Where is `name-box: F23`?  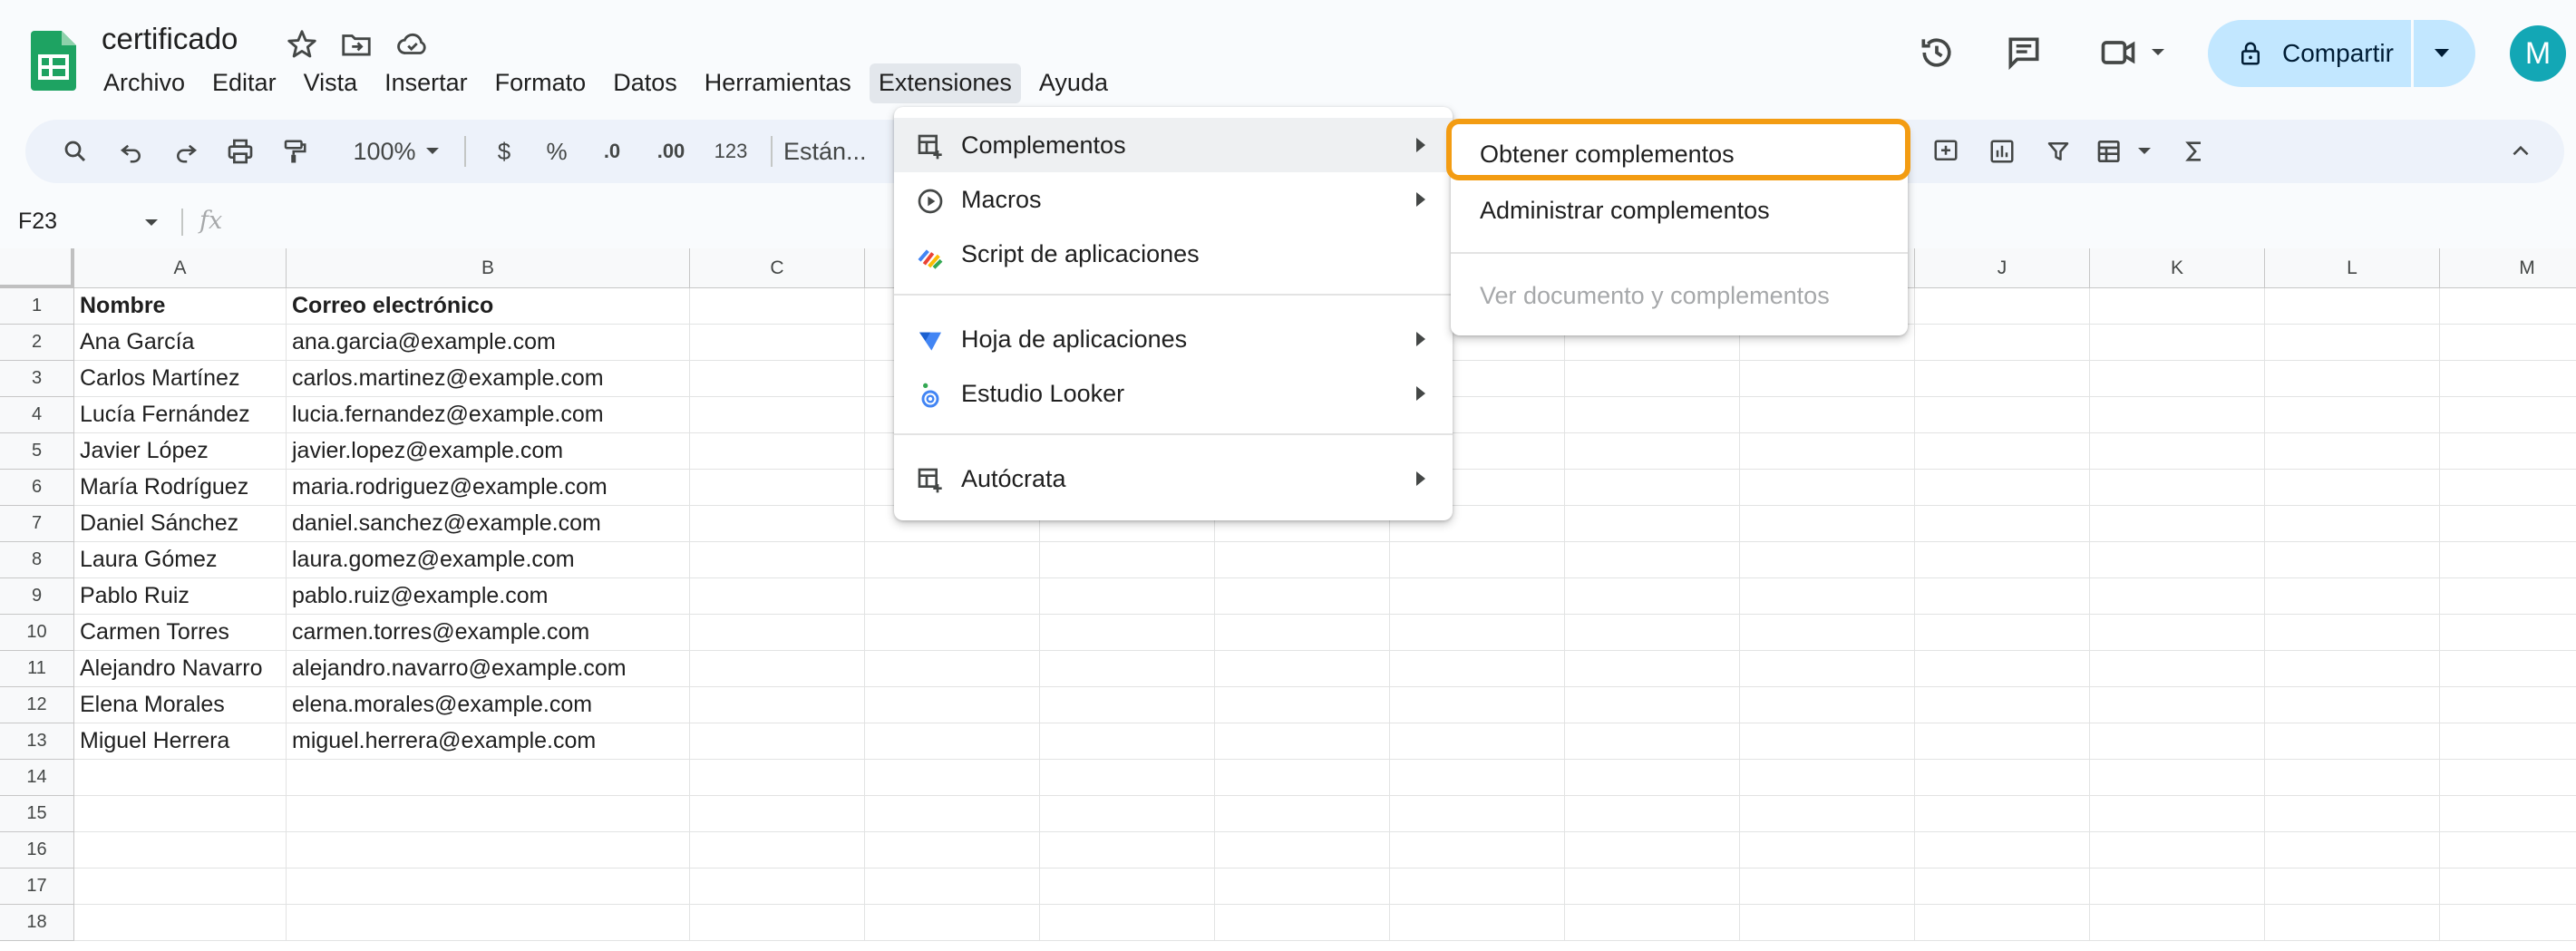
name-box: F23 is located at coordinates (37, 222).